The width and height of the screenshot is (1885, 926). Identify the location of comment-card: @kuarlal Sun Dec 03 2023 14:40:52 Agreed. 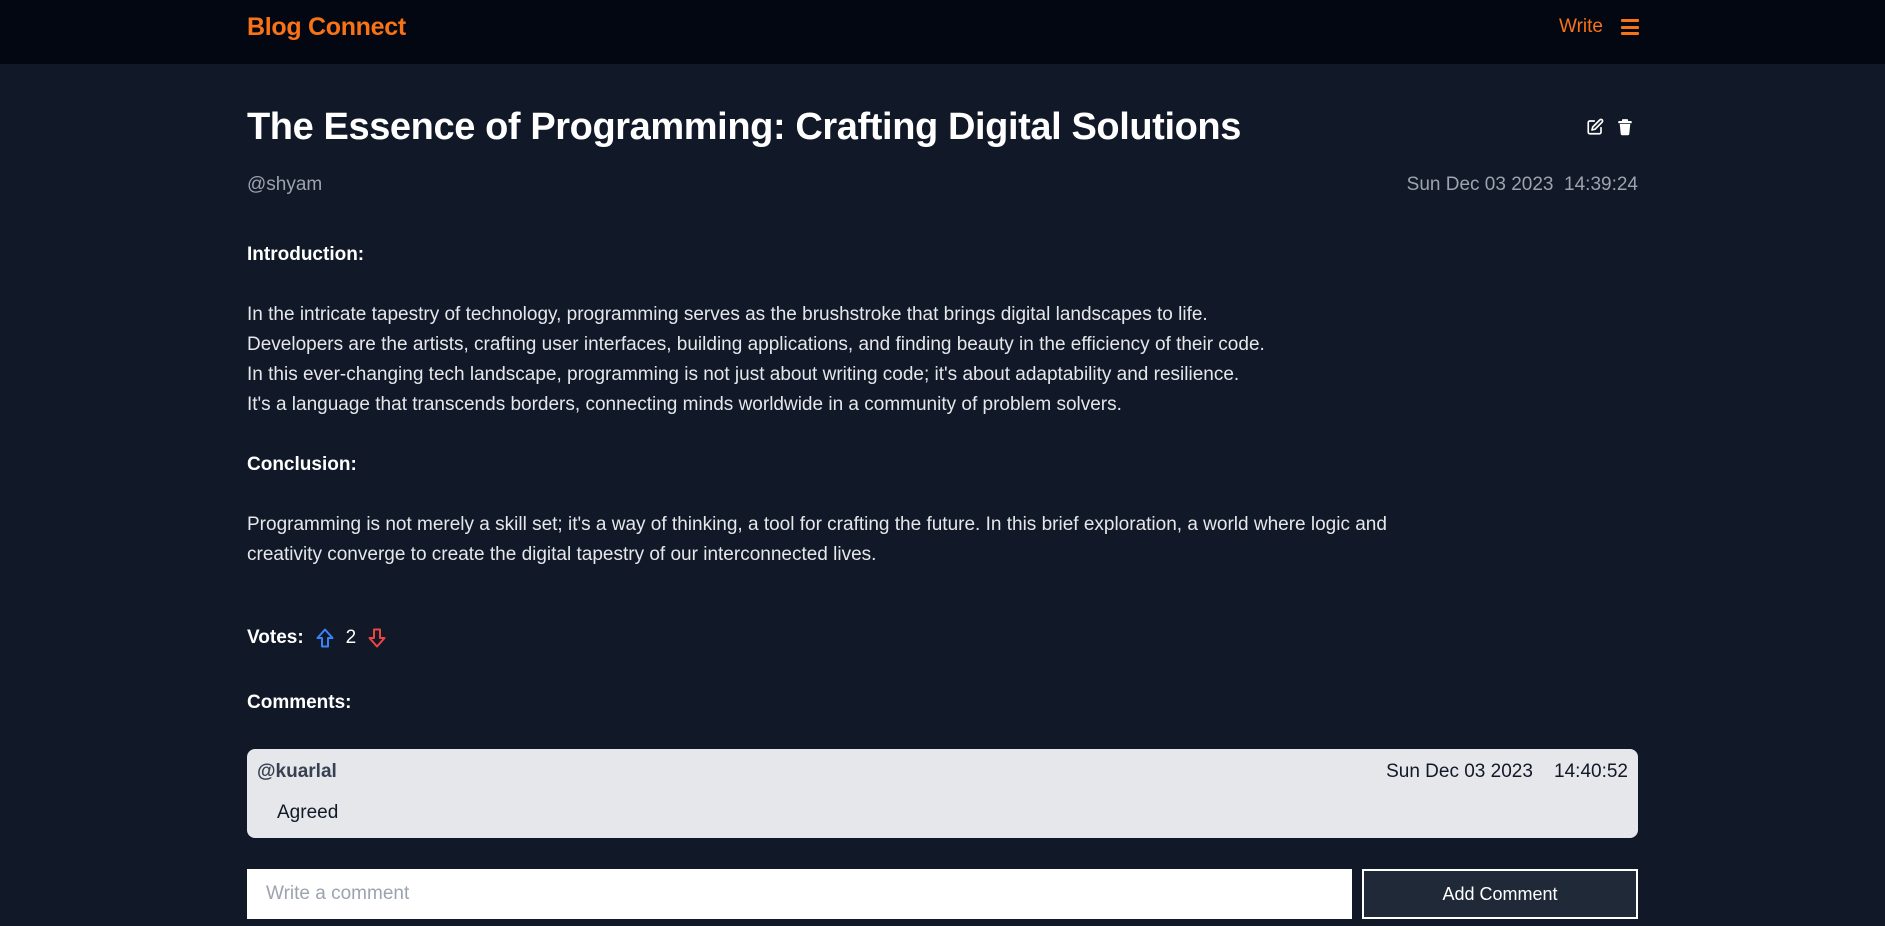
(942, 793).